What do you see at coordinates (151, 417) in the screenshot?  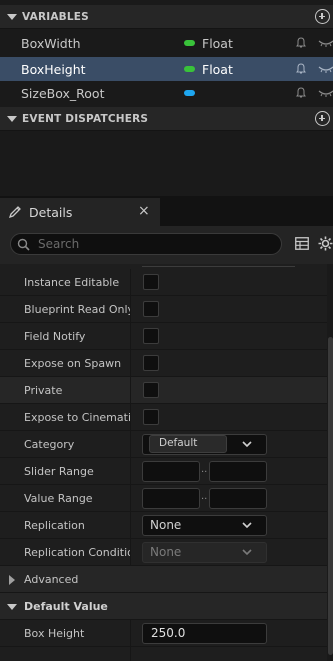 I see `expose-to-cinematics-checkbox` at bounding box center [151, 417].